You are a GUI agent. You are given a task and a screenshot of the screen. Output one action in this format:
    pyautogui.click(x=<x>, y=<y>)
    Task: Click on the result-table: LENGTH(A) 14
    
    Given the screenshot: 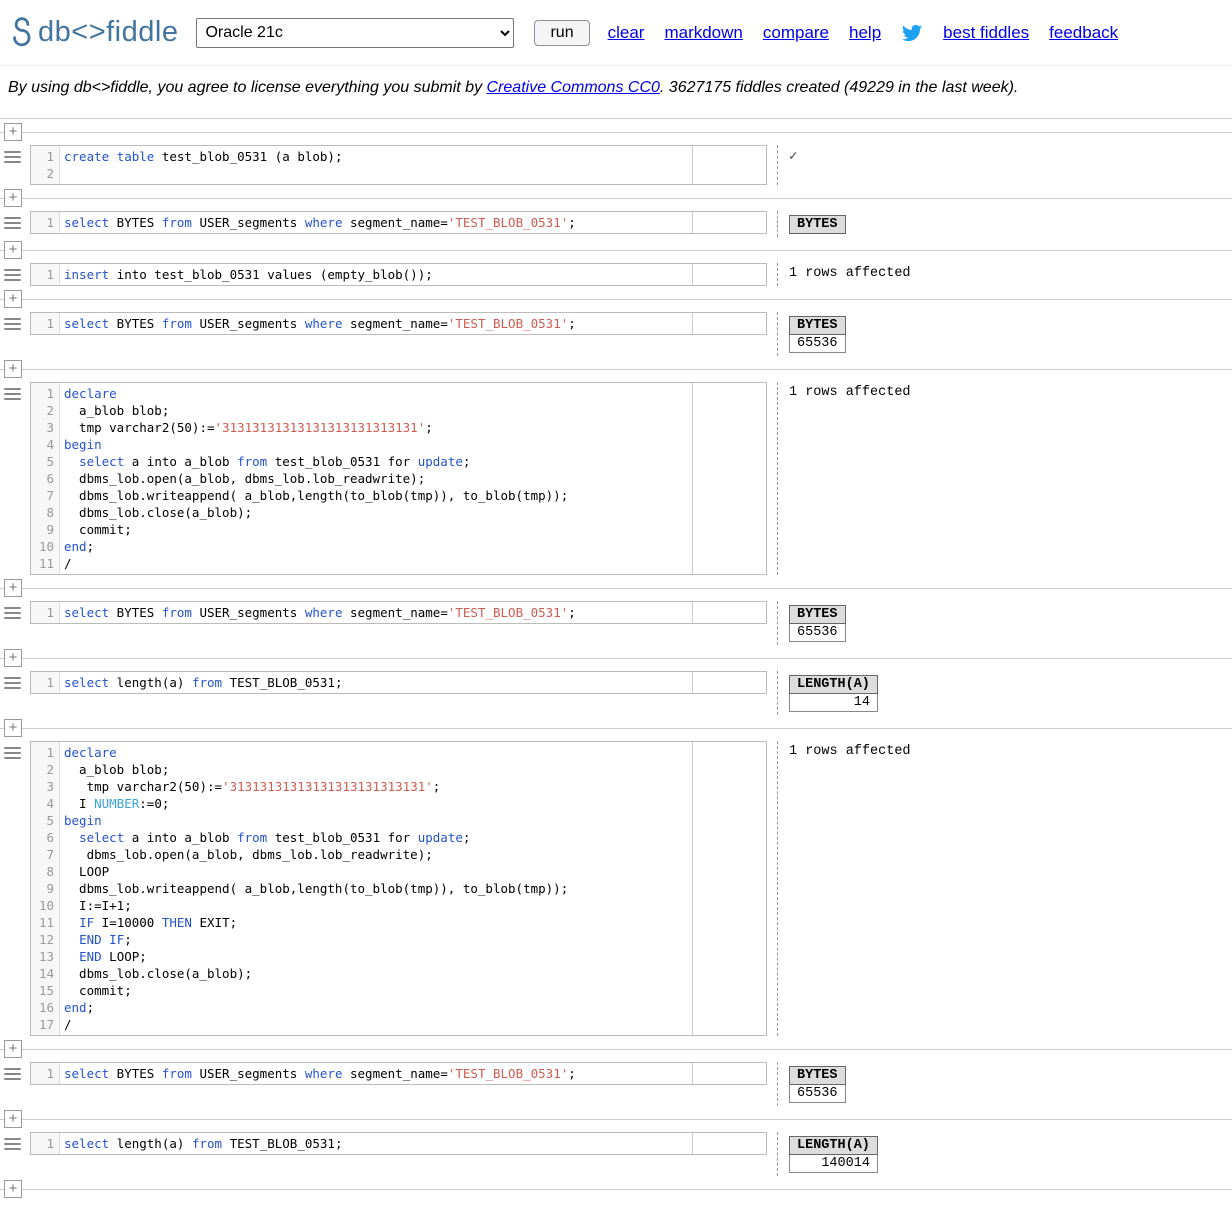 What is the action you would take?
    pyautogui.click(x=833, y=693)
    